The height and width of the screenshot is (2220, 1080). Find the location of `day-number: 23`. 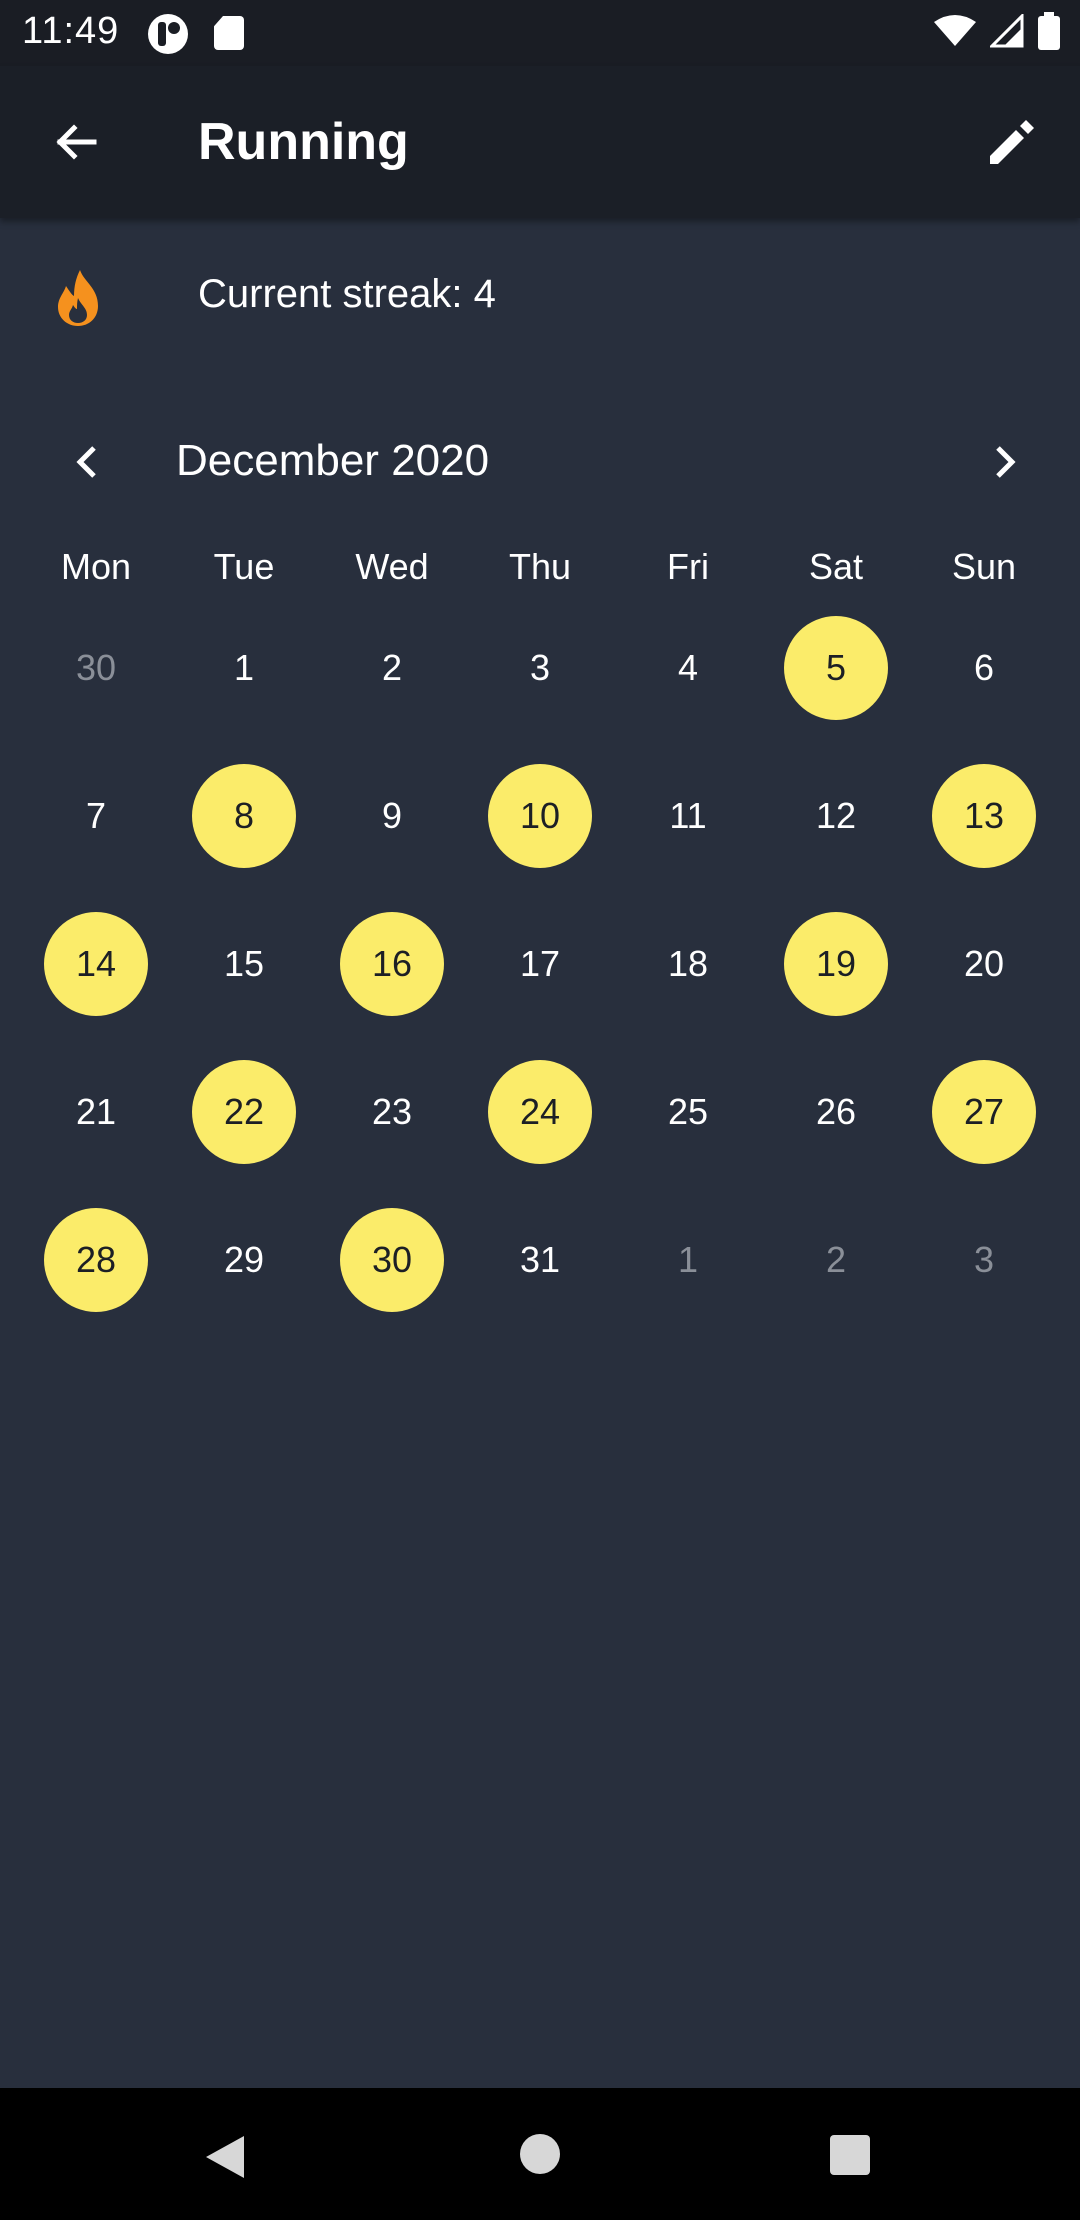

day-number: 23 is located at coordinates (392, 1111).